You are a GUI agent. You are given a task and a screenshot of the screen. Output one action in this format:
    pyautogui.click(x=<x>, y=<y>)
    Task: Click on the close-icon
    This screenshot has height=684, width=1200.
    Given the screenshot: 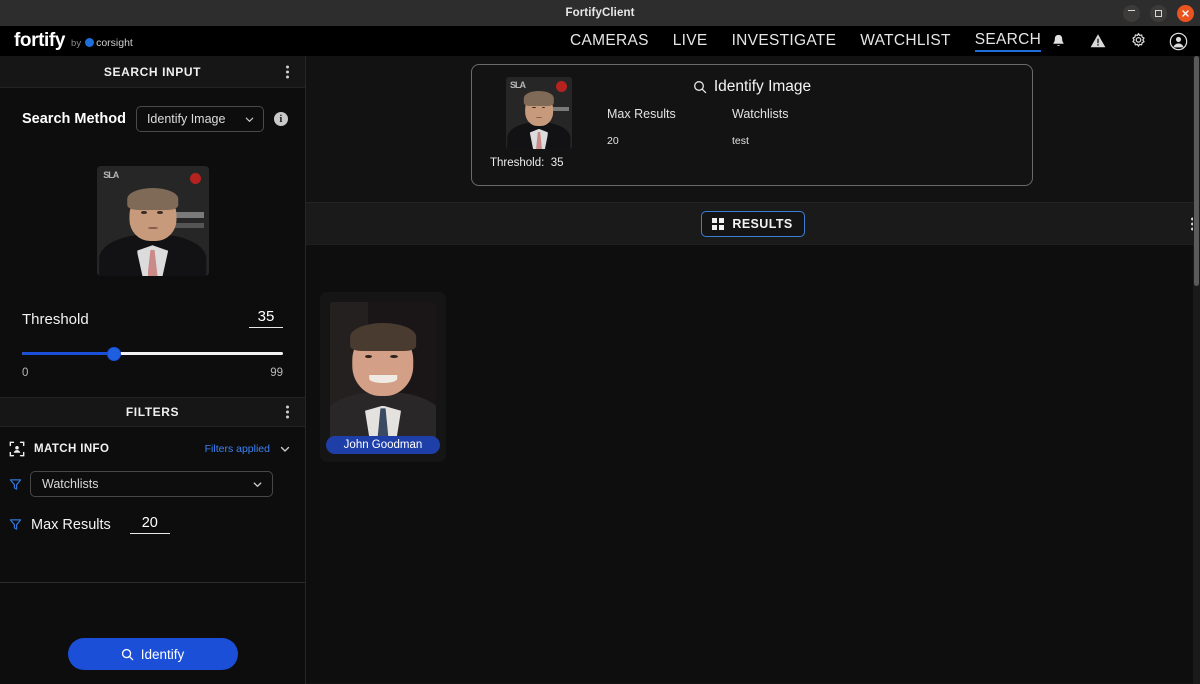 What is the action you would take?
    pyautogui.click(x=1185, y=13)
    